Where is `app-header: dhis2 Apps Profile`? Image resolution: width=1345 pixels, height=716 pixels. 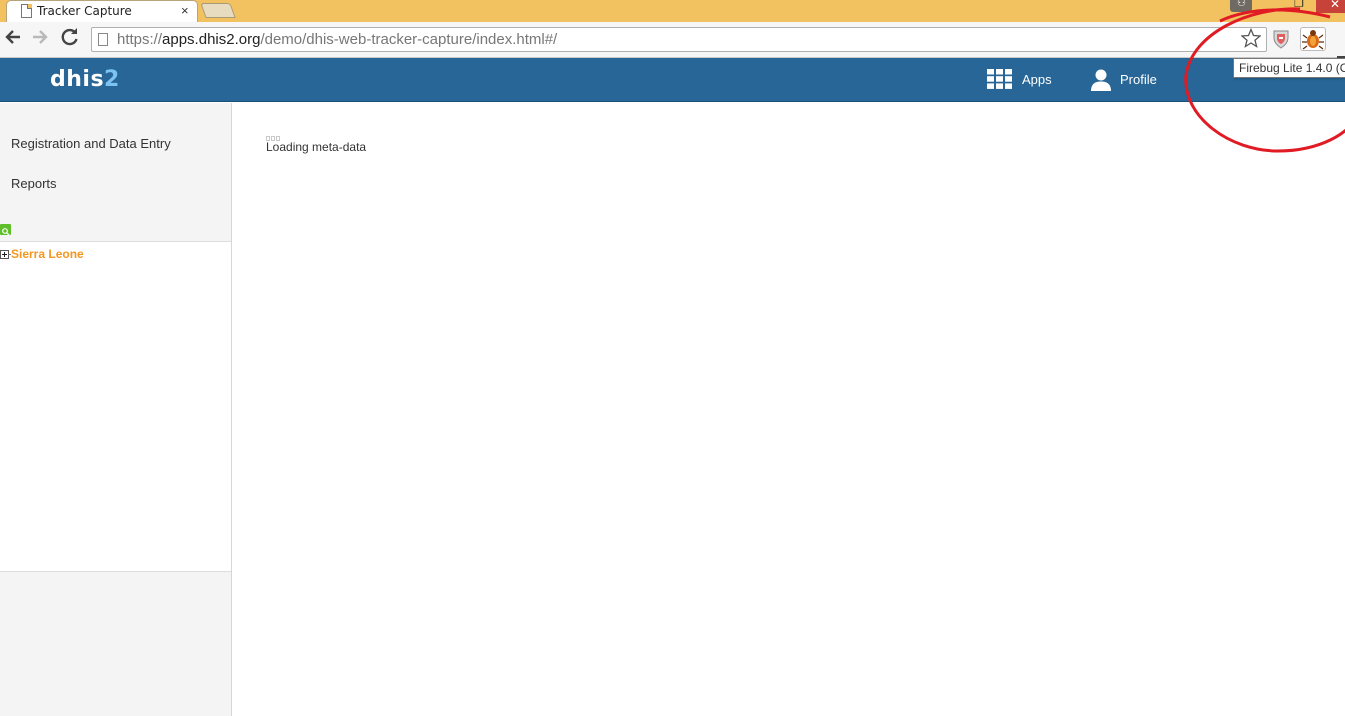 app-header: dhis2 Apps Profile is located at coordinates (672, 80).